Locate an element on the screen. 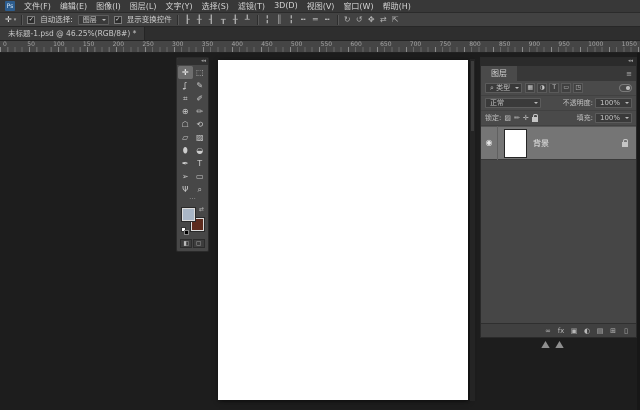 The image size is (640, 410). tool-history-brush: ⟲ is located at coordinates (200, 124).